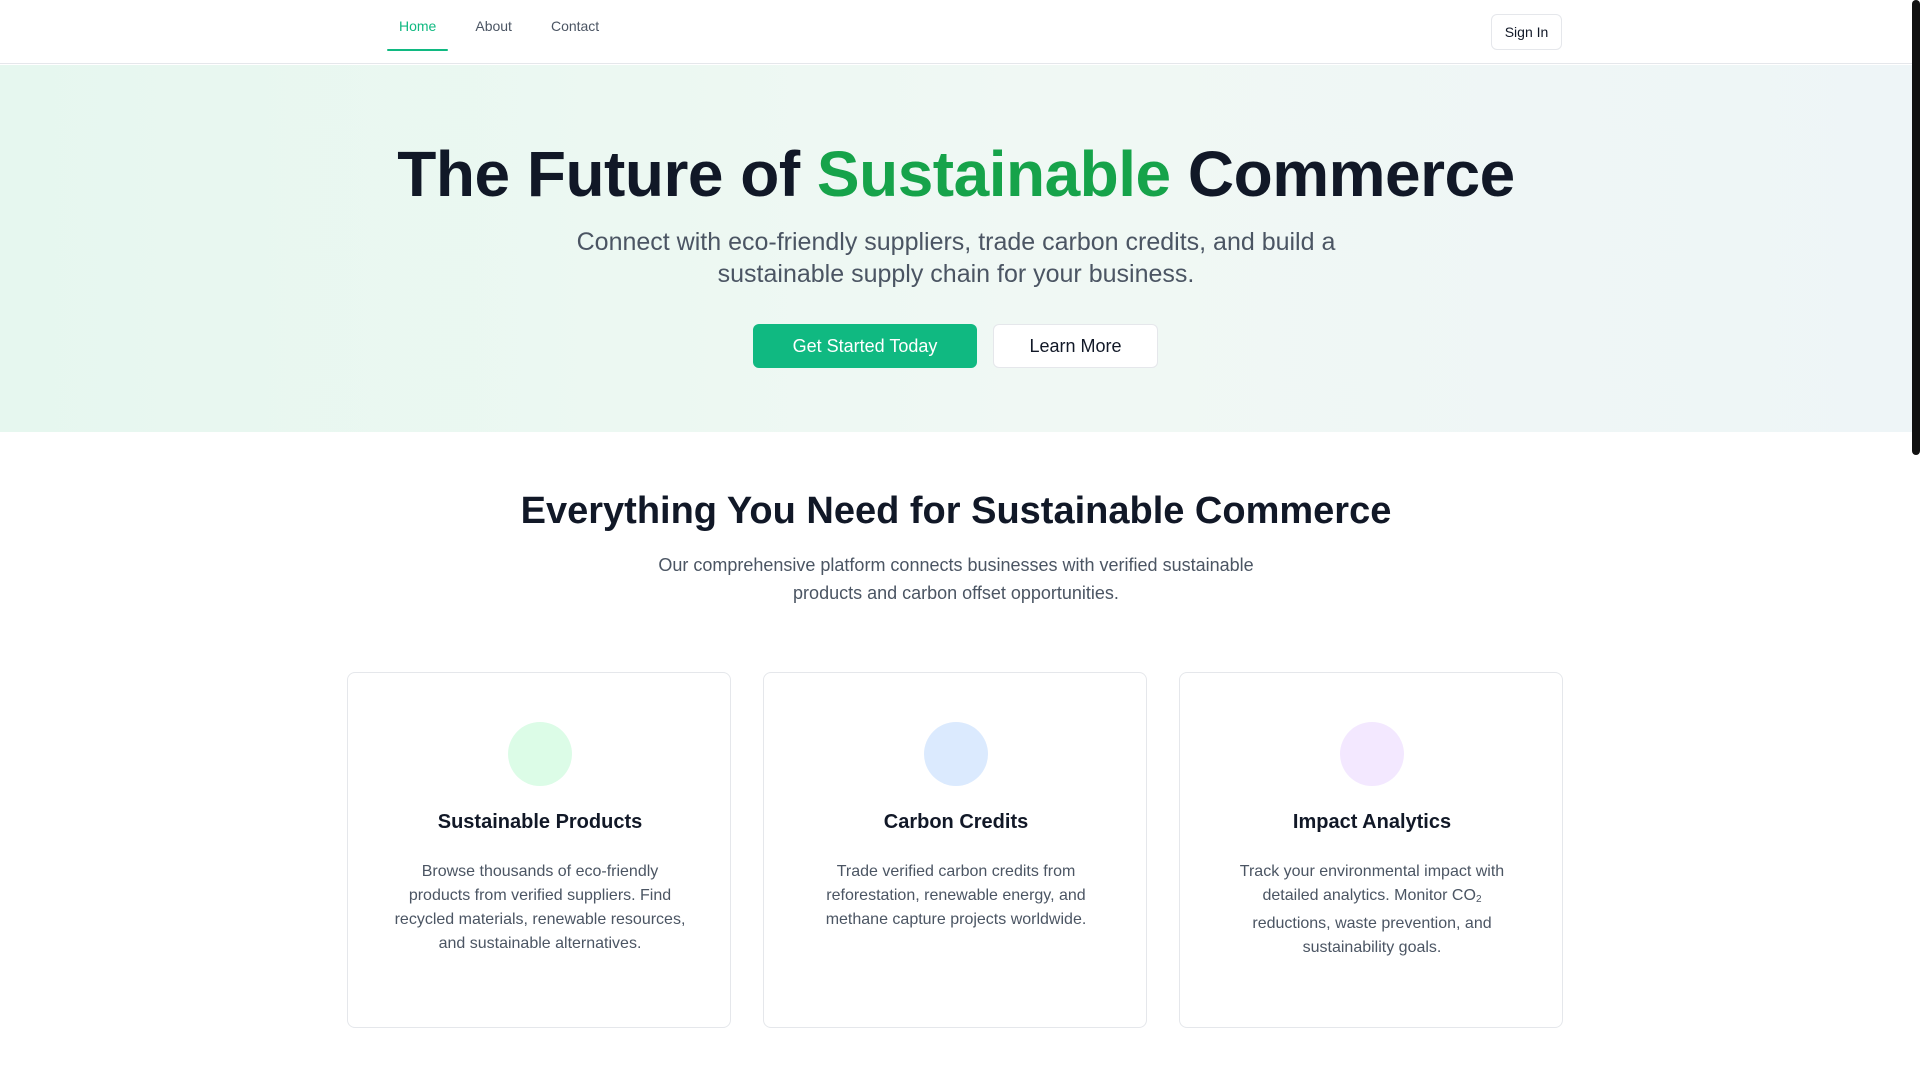 The image size is (1920, 1080). I want to click on hero-title-part1: The Future of, so click(607, 174).